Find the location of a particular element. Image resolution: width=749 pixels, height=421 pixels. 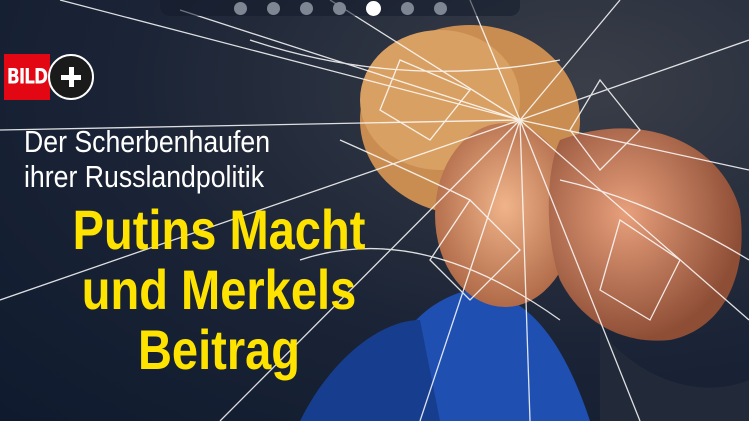

kicker-line: ihrer Russlandpolitik is located at coordinates (144, 176).